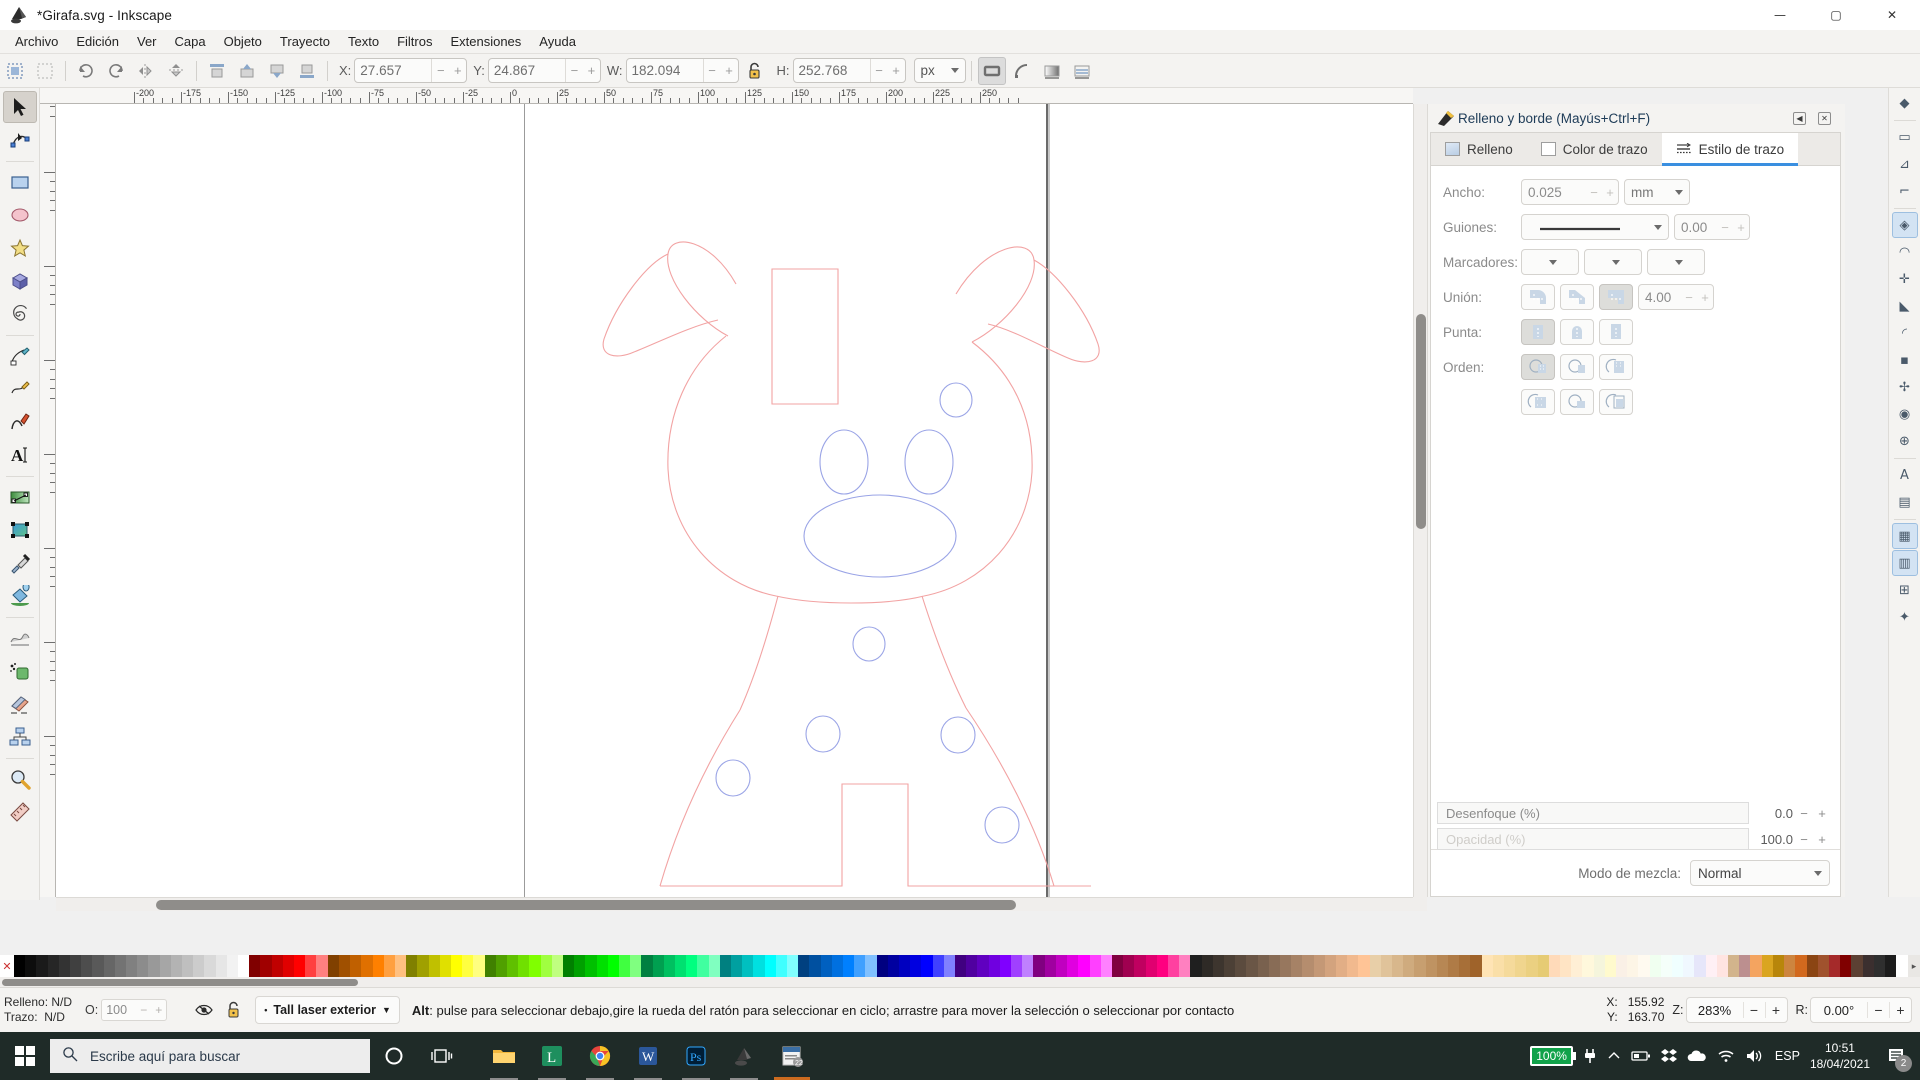  What do you see at coordinates (1616, 332) in the screenshot?
I see `cap-square-button` at bounding box center [1616, 332].